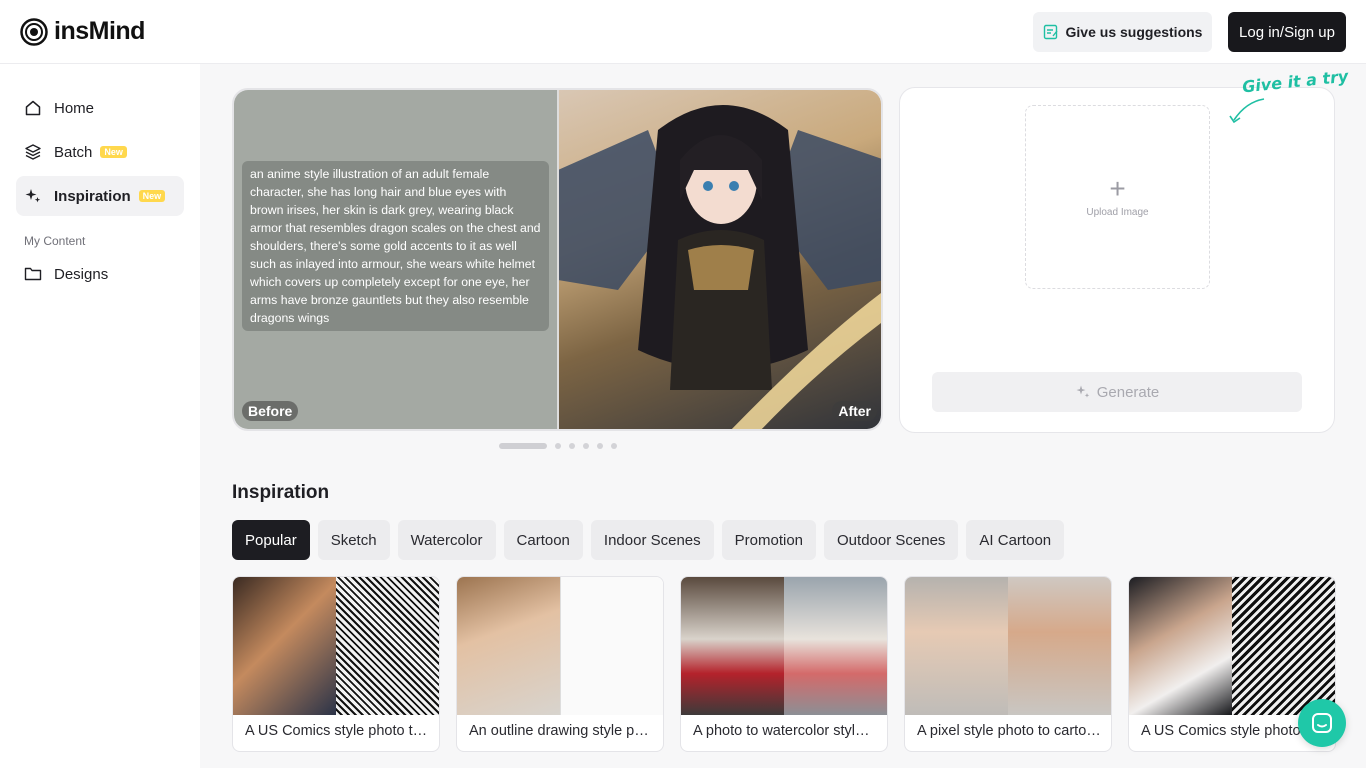 This screenshot has height=768, width=1366. I want to click on inspiration-card: A US Comics style photo to comics, so click(336, 664).